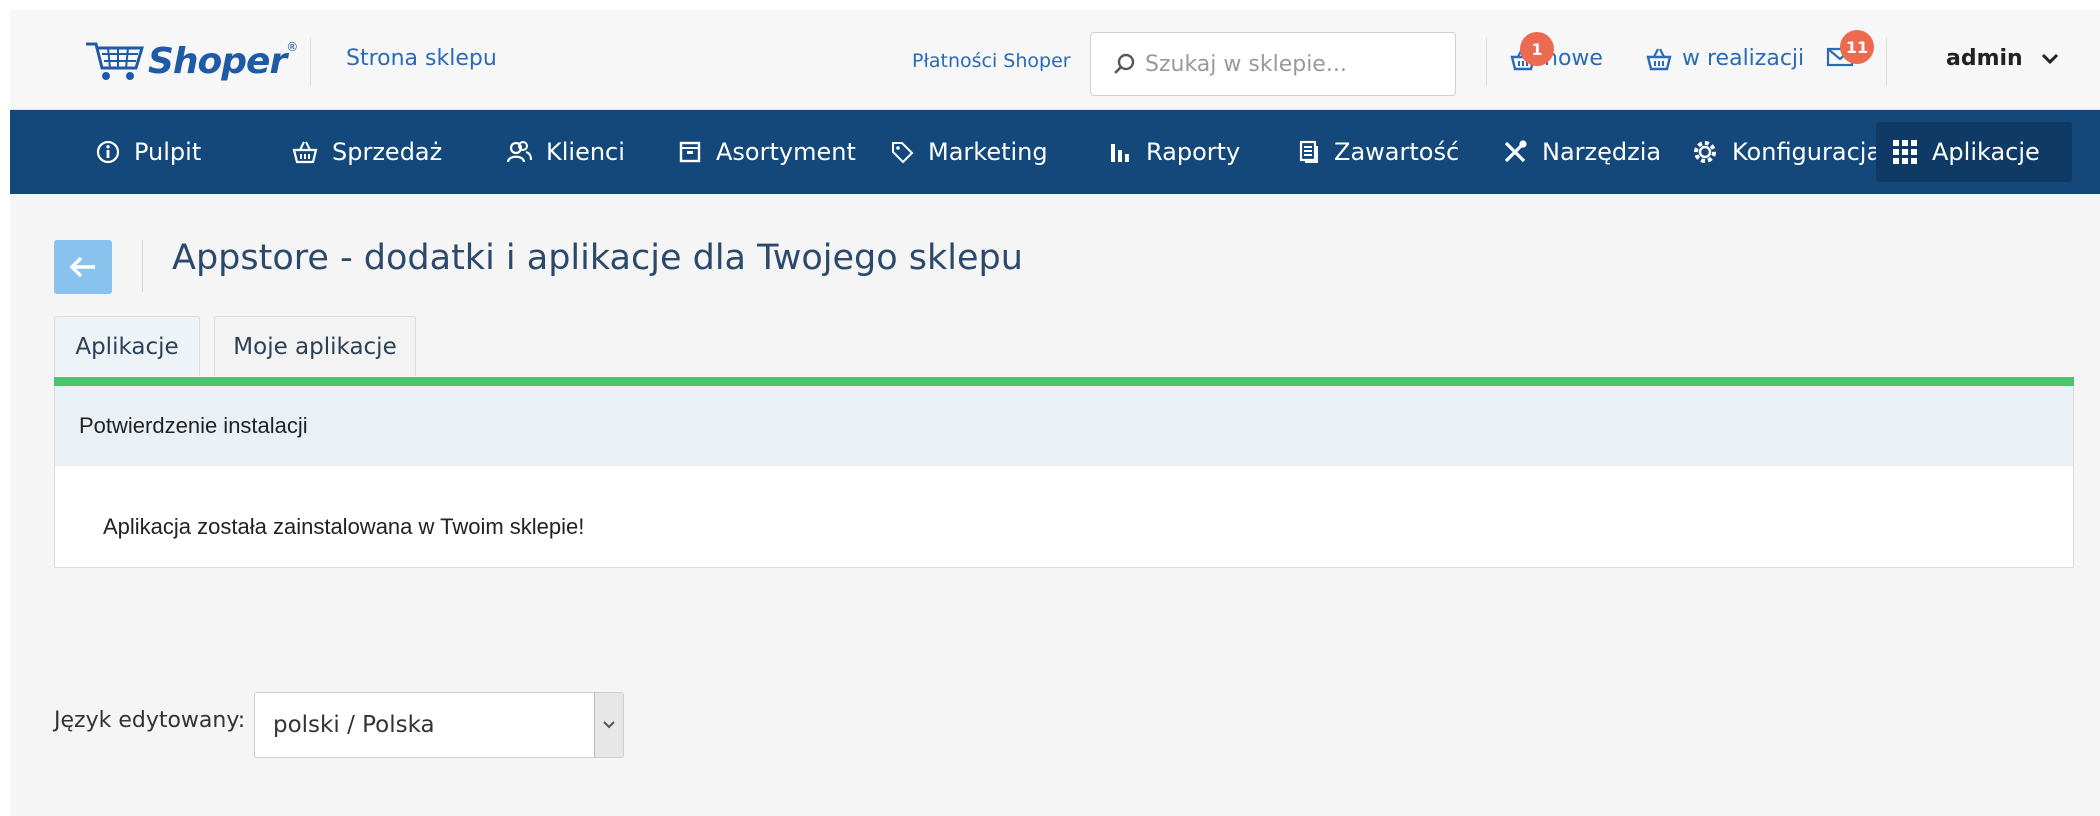 Image resolution: width=2100 pixels, height=816 pixels. Describe the element at coordinates (1308, 151) in the screenshot. I see `document-icon` at that location.